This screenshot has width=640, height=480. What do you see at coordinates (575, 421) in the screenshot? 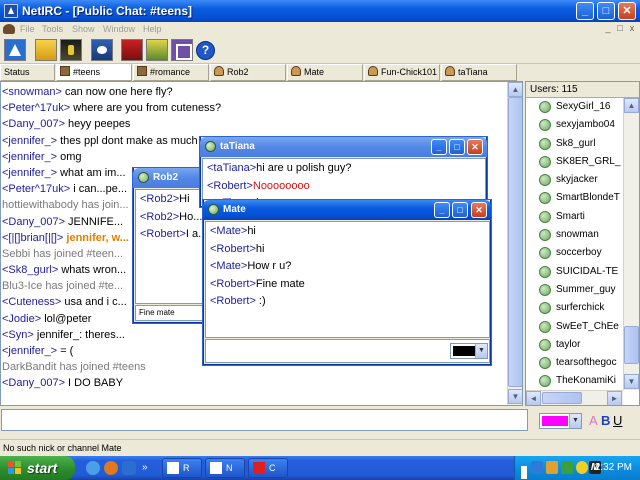
I see `chevron-down-icon: ▼` at bounding box center [575, 421].